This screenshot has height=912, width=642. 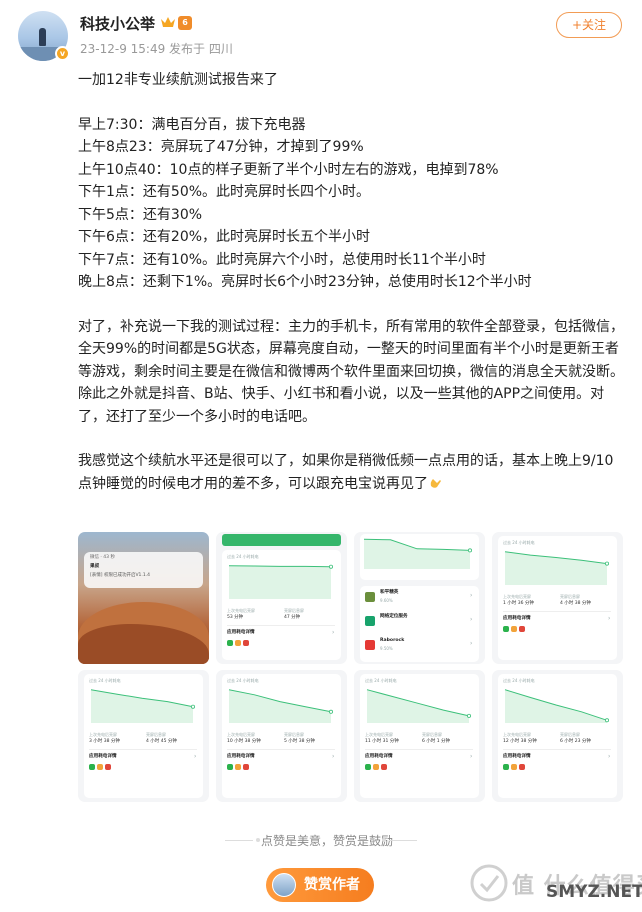 What do you see at coordinates (489, 883) in the screenshot?
I see `watermark-logo-icon` at bounding box center [489, 883].